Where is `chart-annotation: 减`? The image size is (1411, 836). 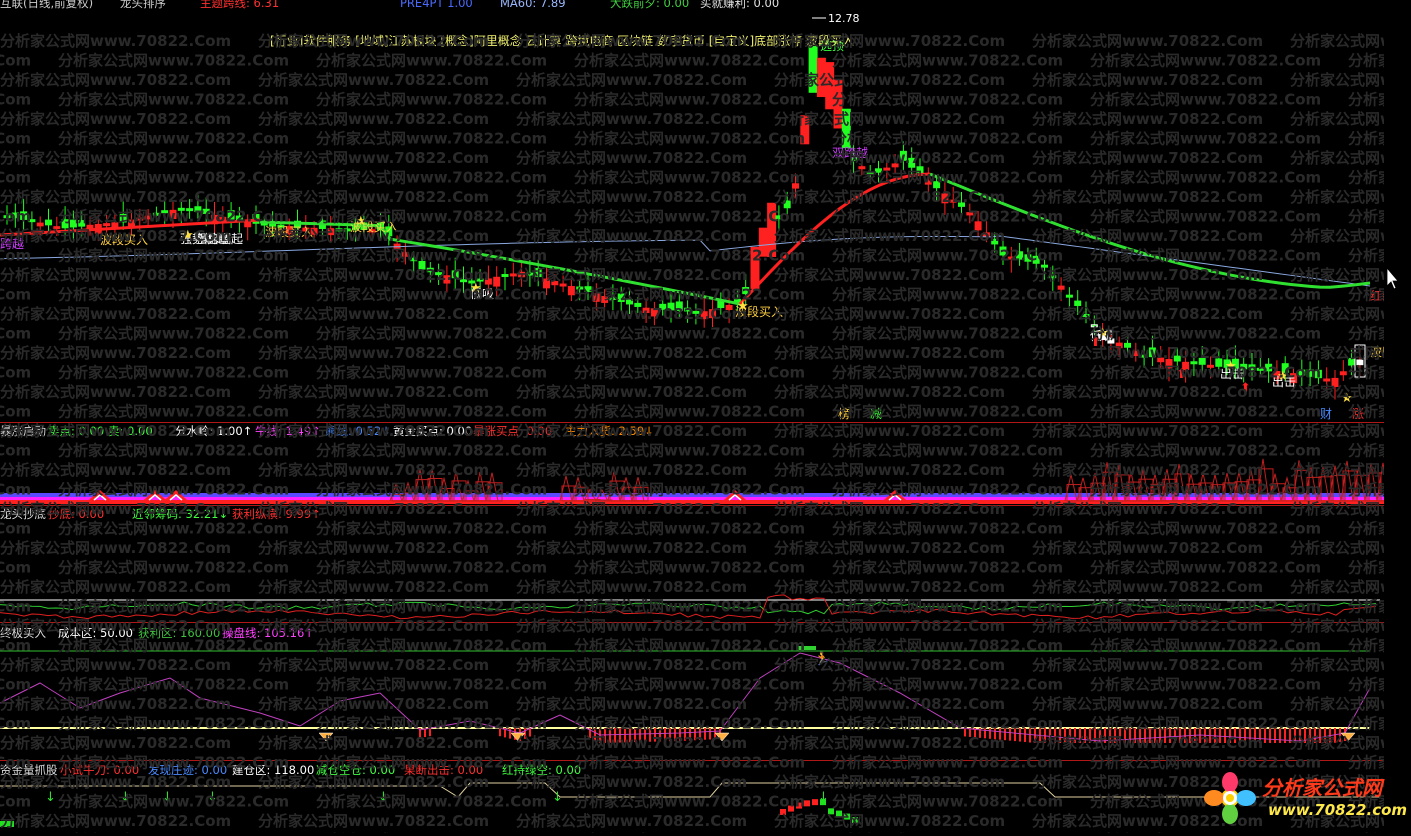 chart-annotation: 减 is located at coordinates (876, 414).